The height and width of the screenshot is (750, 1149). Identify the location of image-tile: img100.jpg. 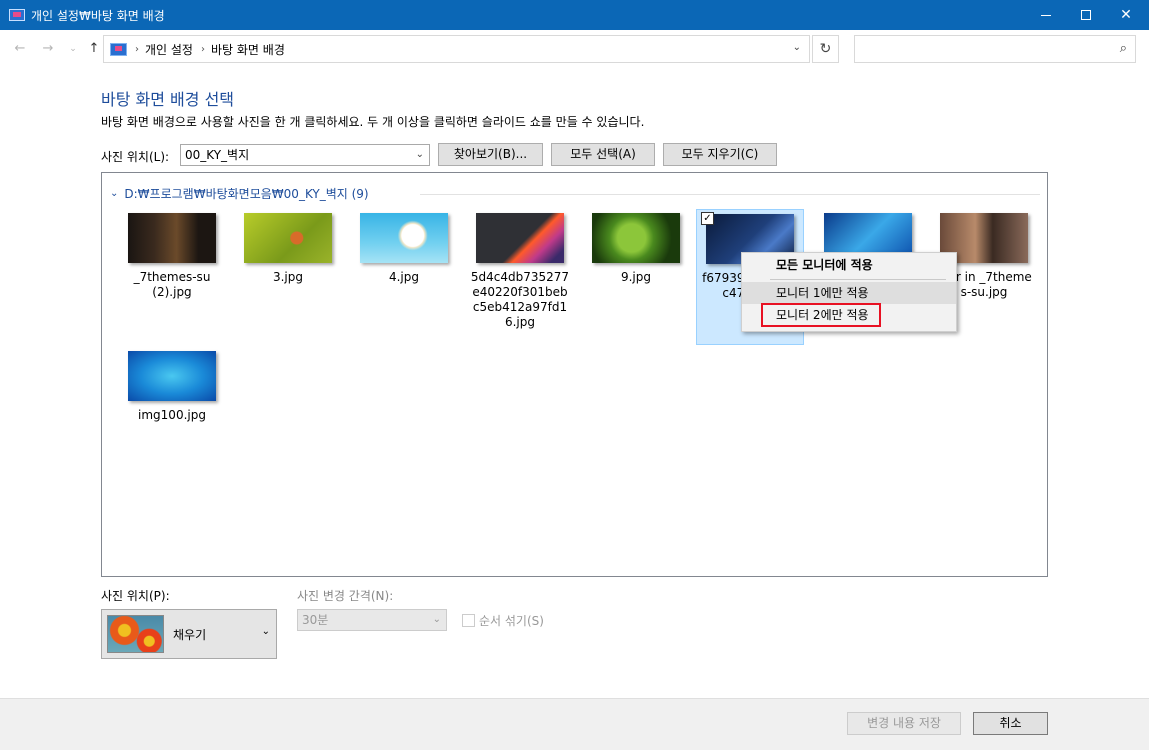
(172, 387).